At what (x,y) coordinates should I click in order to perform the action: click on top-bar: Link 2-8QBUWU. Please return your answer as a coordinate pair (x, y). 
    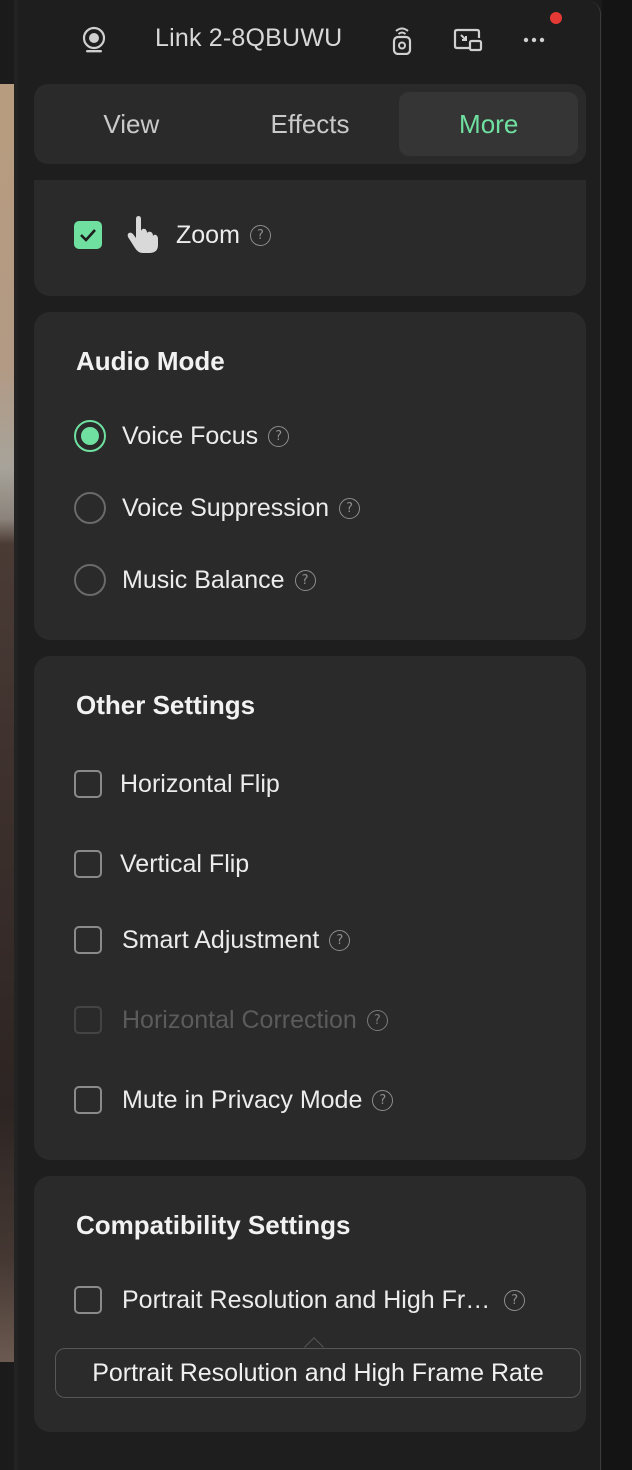
    Looking at the image, I should click on (309, 40).